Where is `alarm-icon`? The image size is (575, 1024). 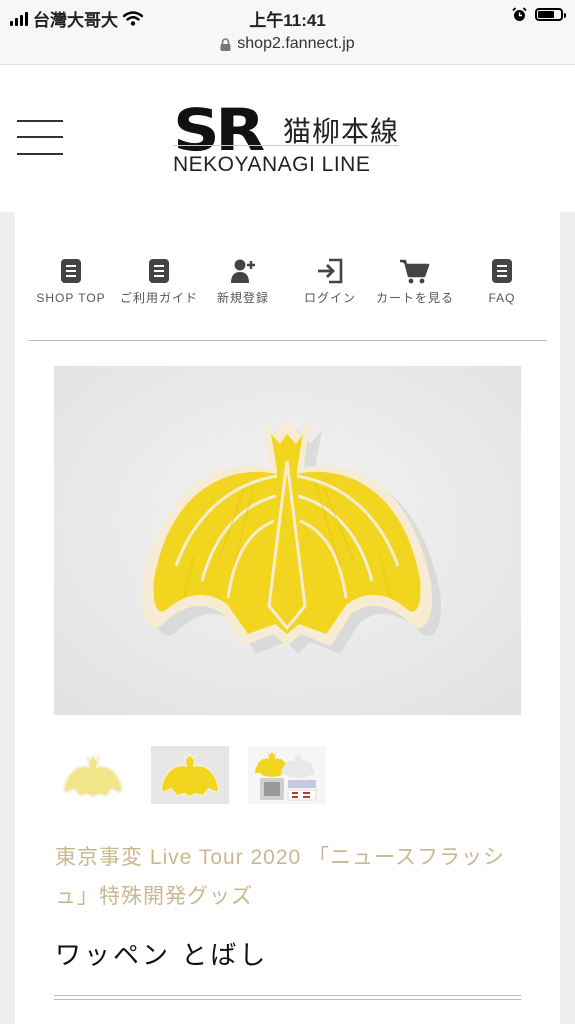
alarm-icon is located at coordinates (519, 14).